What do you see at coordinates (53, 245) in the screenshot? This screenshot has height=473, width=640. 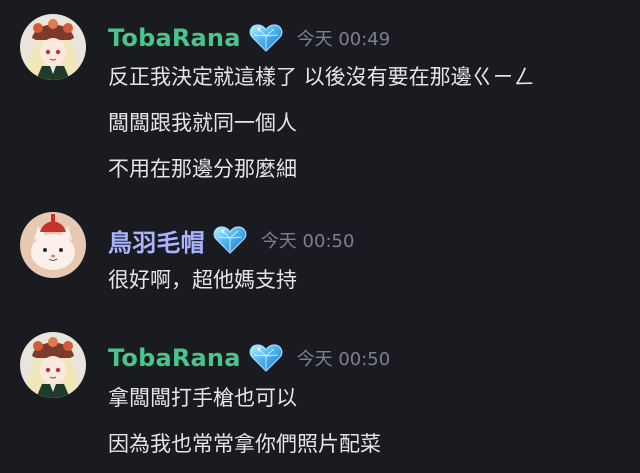 I see `cat-avatar-icon` at bounding box center [53, 245].